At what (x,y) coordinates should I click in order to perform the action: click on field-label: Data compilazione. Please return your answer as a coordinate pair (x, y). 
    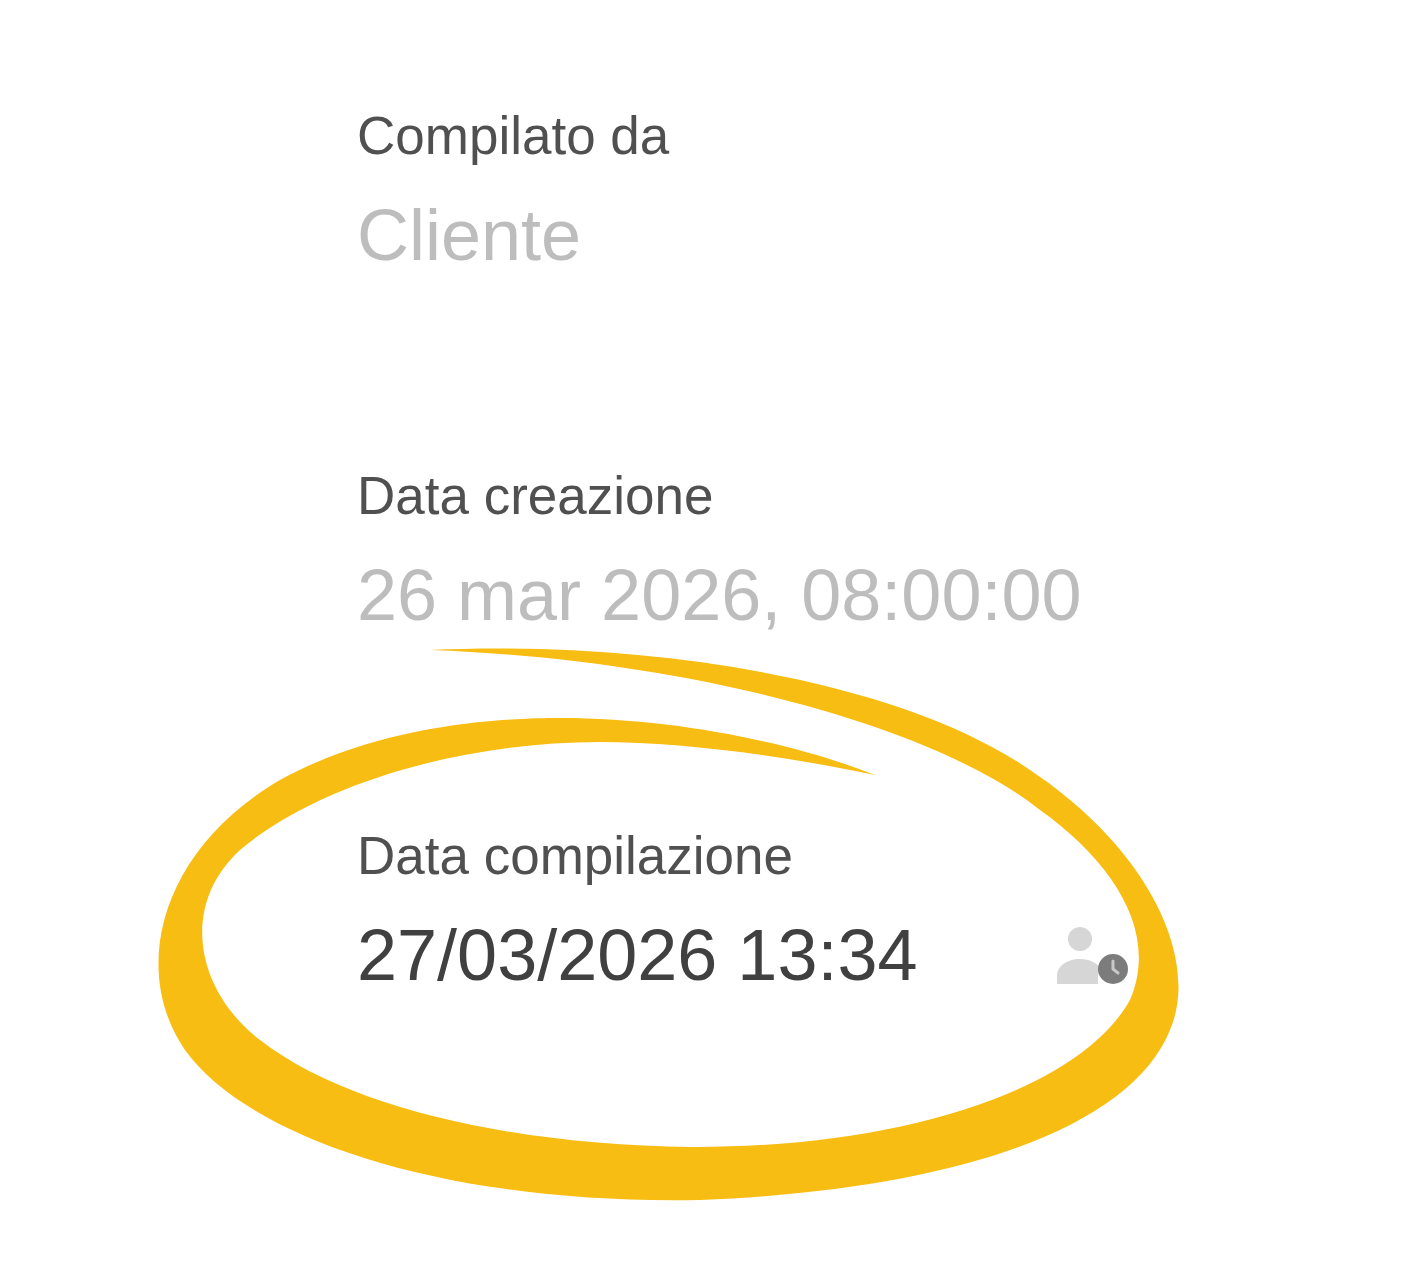
    Looking at the image, I should click on (575, 855).